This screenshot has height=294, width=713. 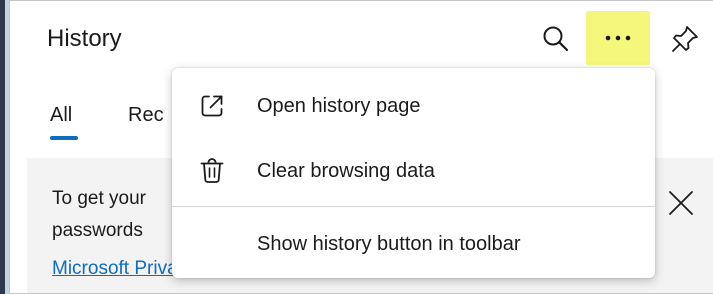 What do you see at coordinates (346, 170) in the screenshot?
I see `menu-item-label: Clear browsing data` at bounding box center [346, 170].